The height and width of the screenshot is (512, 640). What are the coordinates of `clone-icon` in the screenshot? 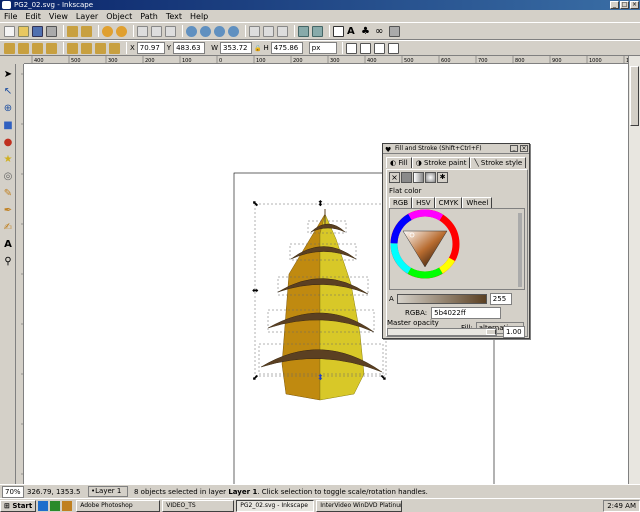 It's located at (268, 31).